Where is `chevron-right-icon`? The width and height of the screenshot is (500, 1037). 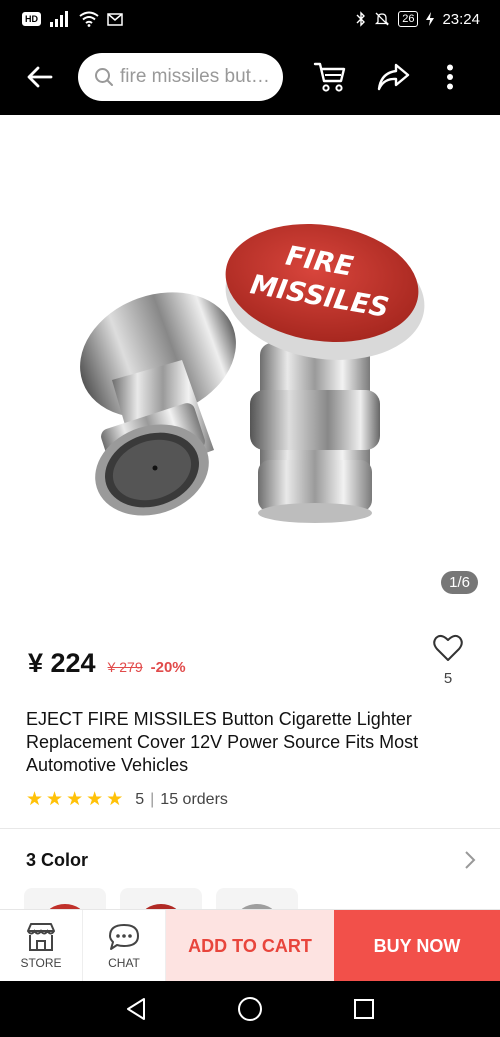
chevron-right-icon is located at coordinates (470, 860).